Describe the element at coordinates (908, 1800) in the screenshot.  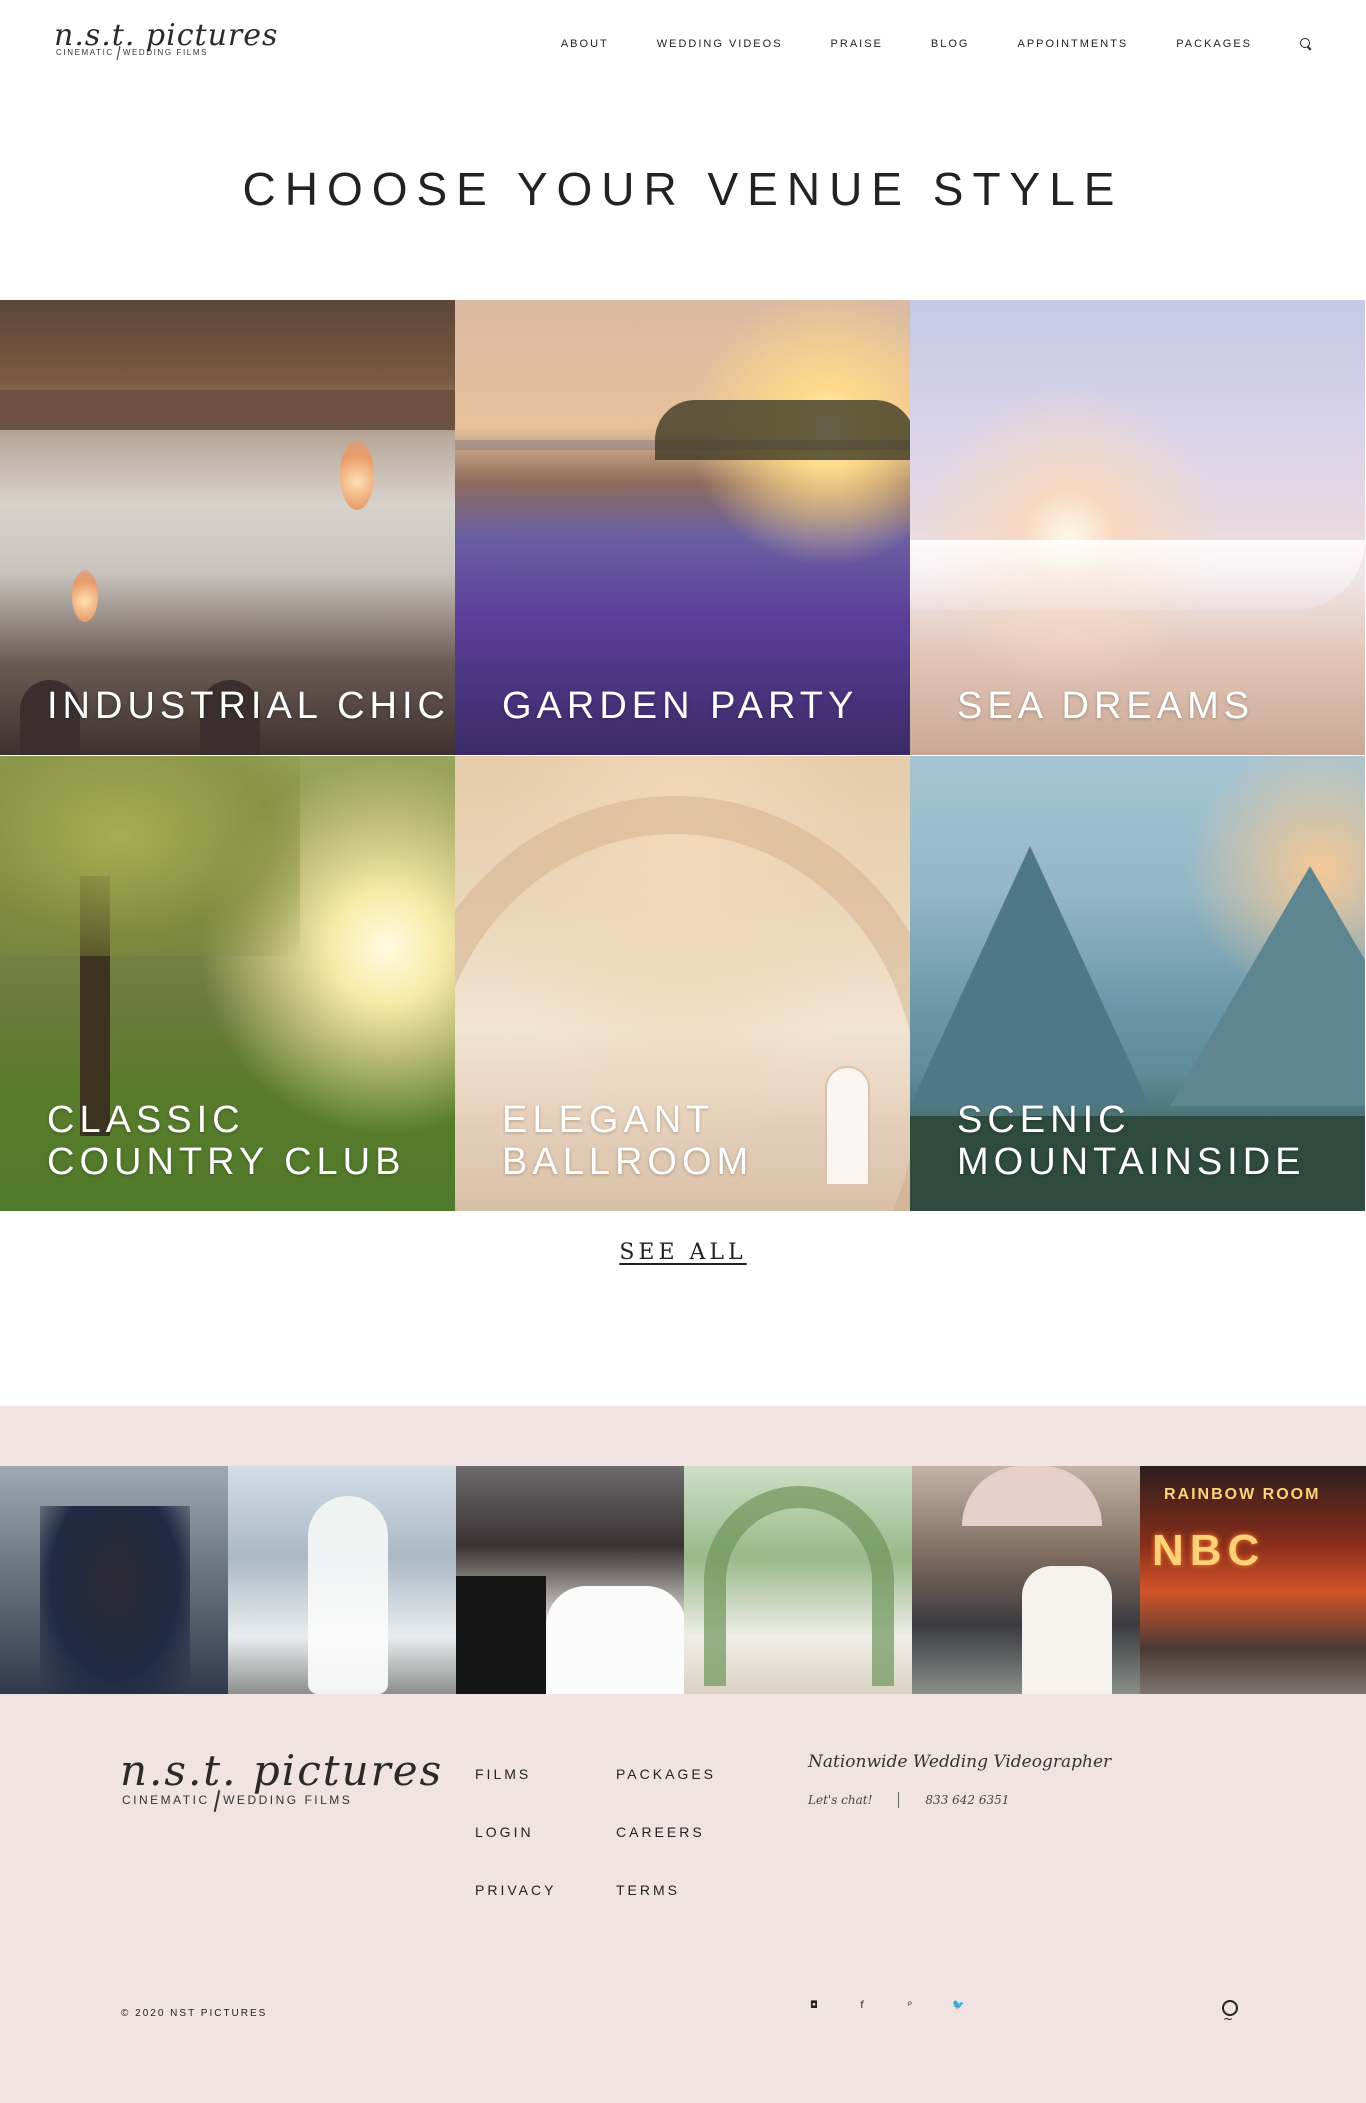
I see `footer-contact: Let's chat! 833 642 6351` at that location.